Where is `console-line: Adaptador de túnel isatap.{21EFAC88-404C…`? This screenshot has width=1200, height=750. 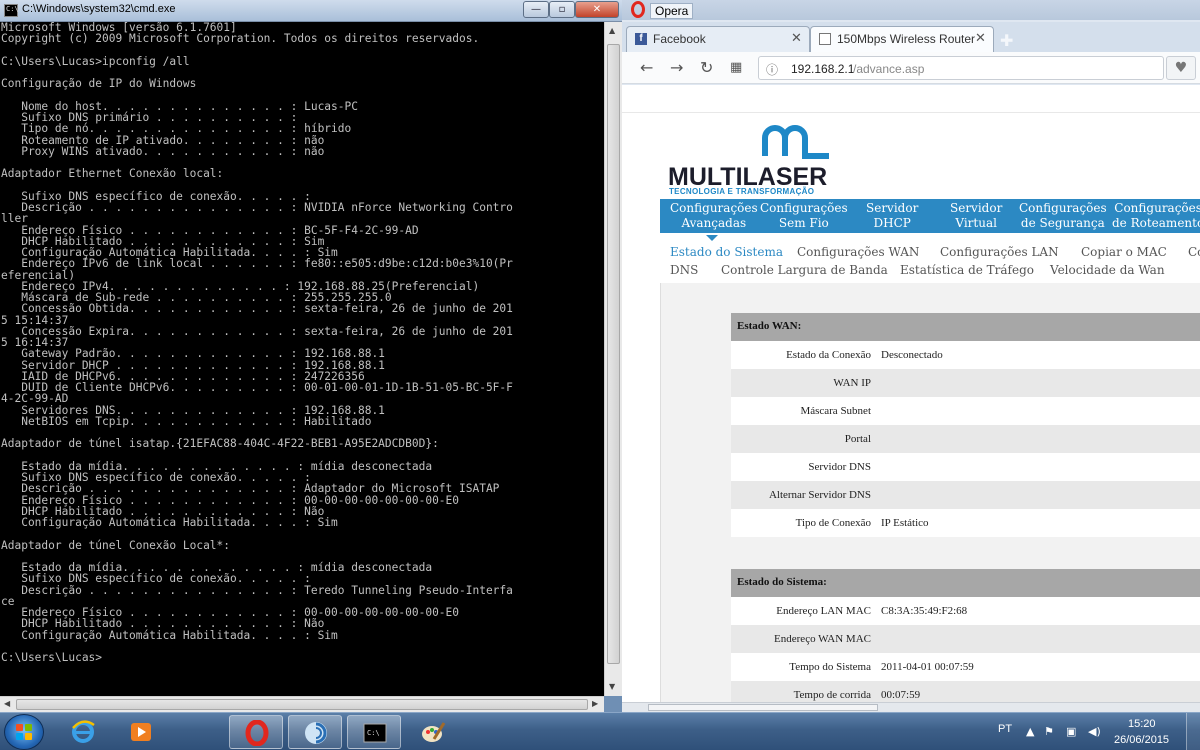 console-line: Adaptador de túnel isatap.{21EFAC88-404C… is located at coordinates (220, 444).